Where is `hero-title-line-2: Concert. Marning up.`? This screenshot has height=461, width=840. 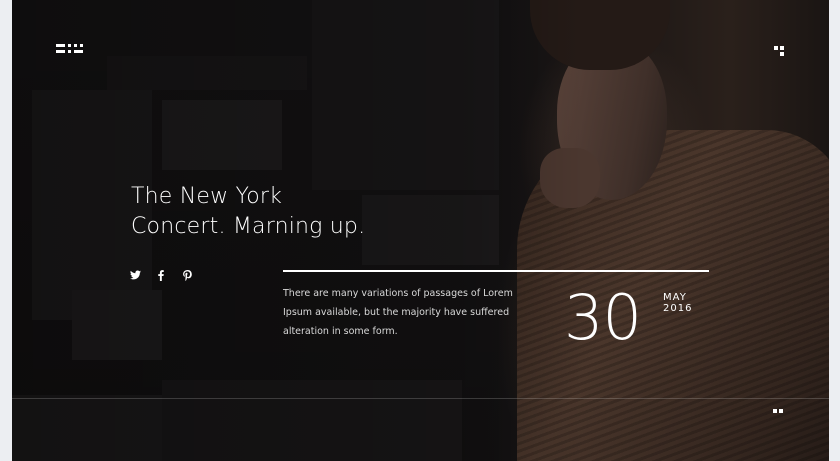
hero-title-line-2: Concert. Marning up. is located at coordinates (248, 226).